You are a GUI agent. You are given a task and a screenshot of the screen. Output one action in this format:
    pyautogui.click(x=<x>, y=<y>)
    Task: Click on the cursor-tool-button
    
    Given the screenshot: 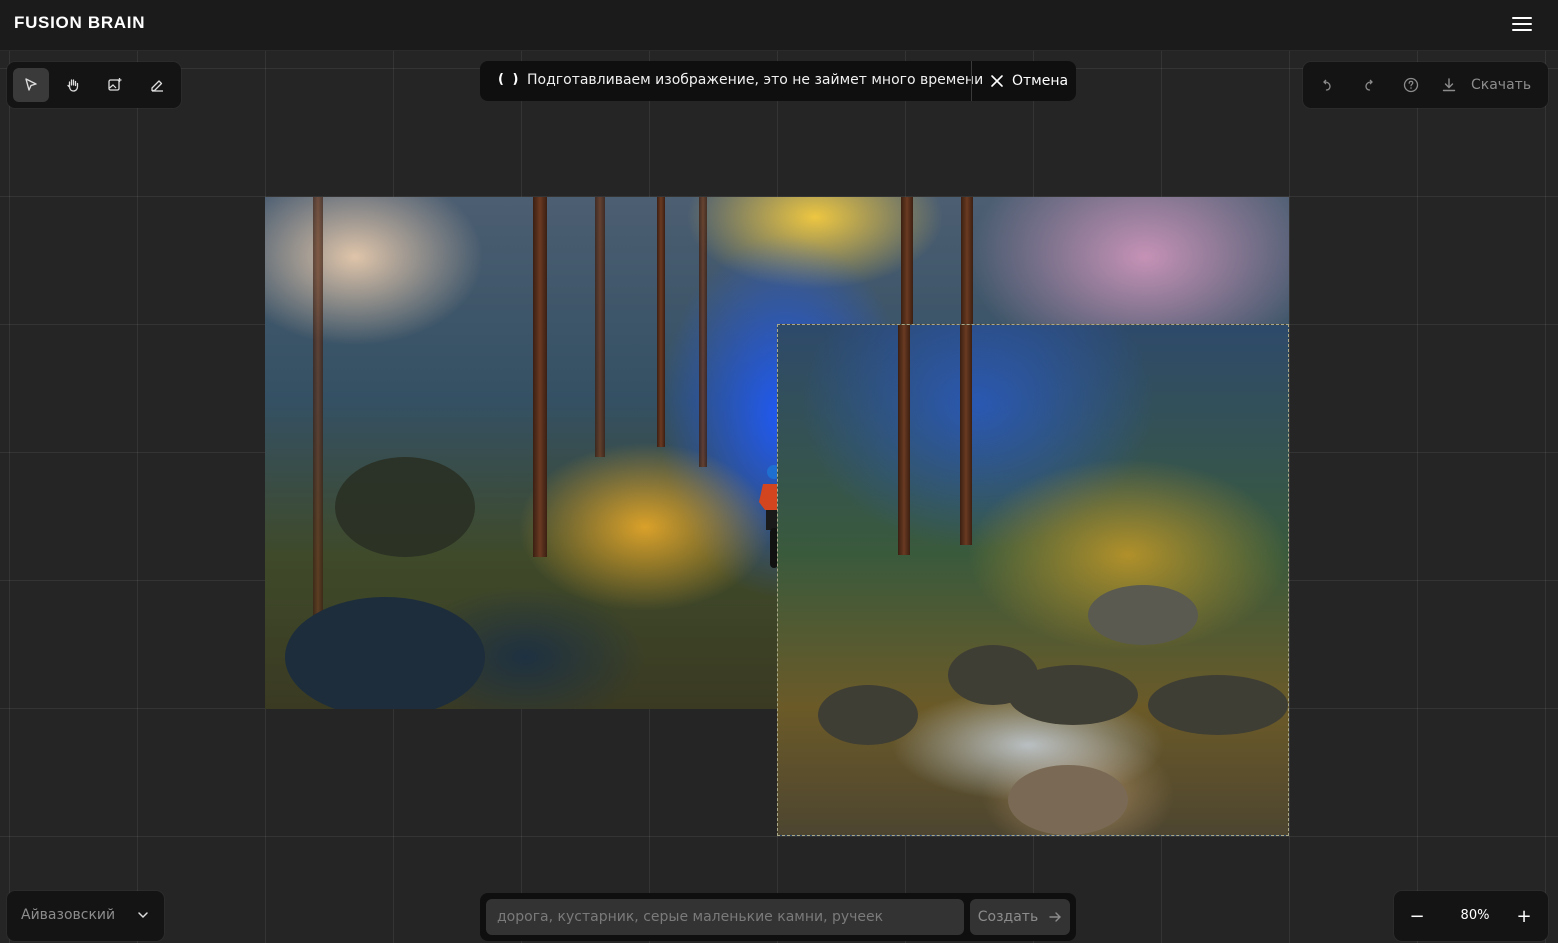 What is the action you would take?
    pyautogui.click(x=31, y=85)
    